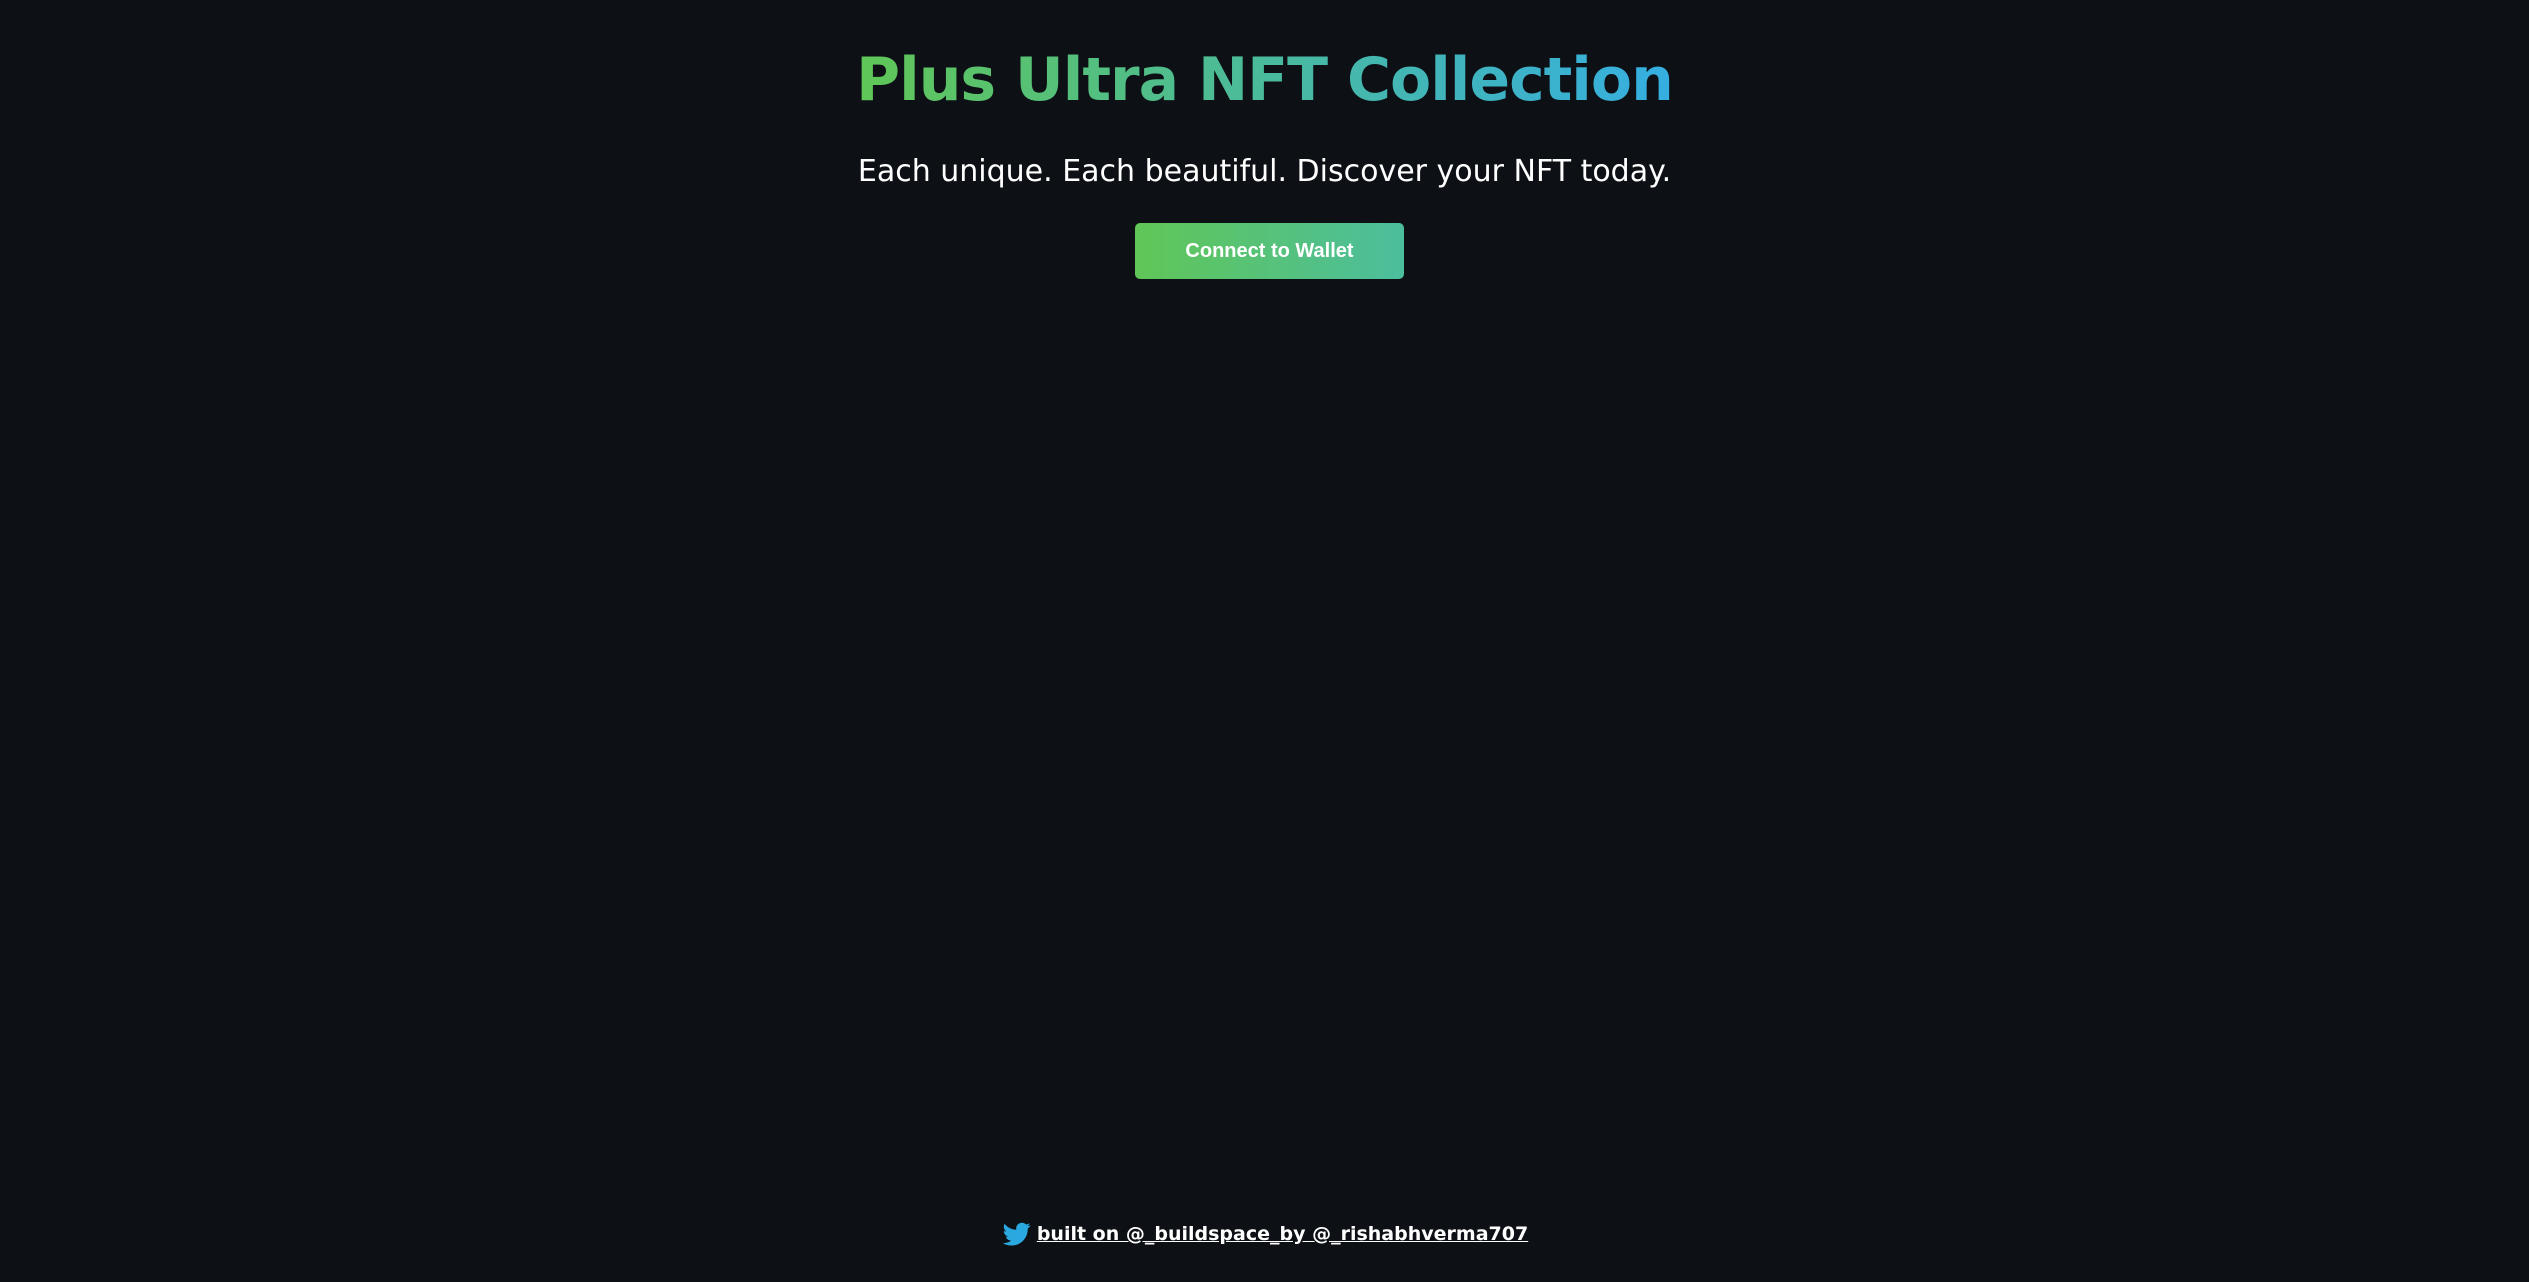 The height and width of the screenshot is (1282, 2529). What do you see at coordinates (1017, 1234) in the screenshot?
I see `twitter-icon` at bounding box center [1017, 1234].